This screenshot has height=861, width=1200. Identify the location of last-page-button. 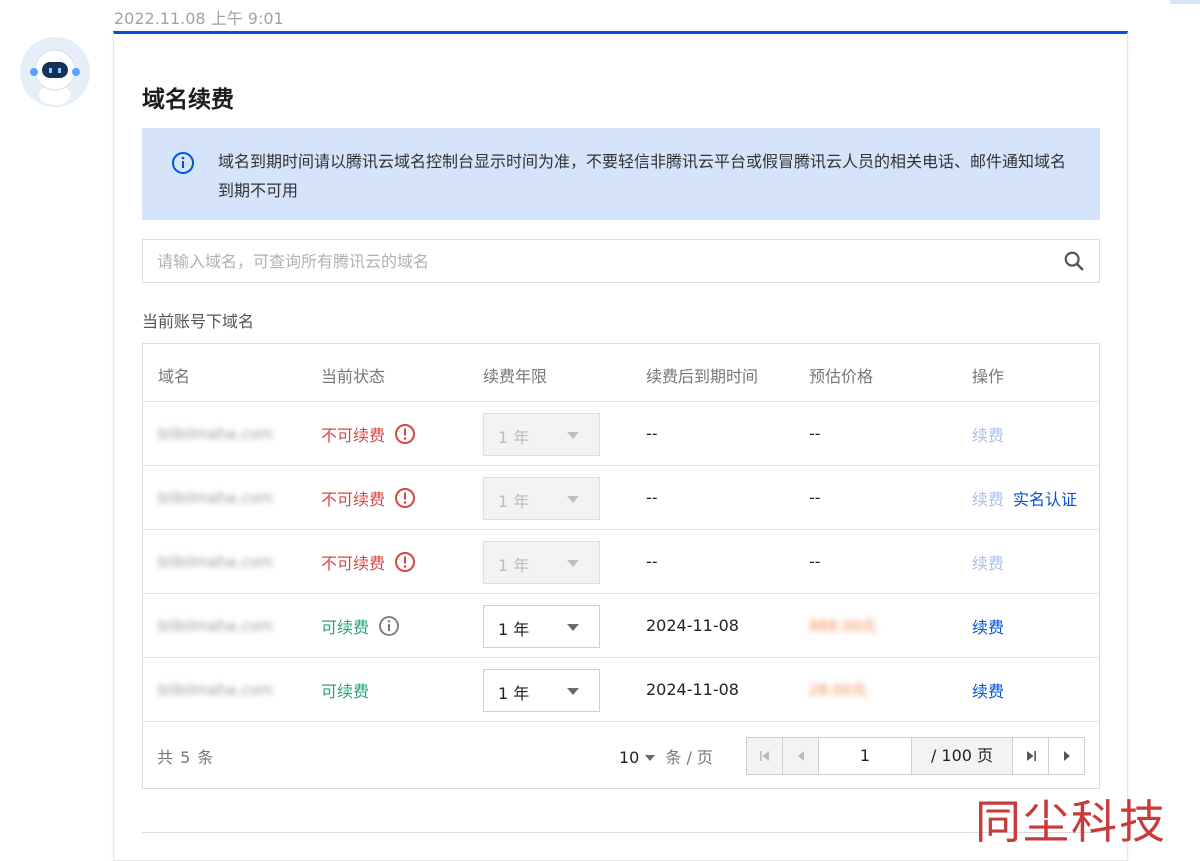
(1031, 756).